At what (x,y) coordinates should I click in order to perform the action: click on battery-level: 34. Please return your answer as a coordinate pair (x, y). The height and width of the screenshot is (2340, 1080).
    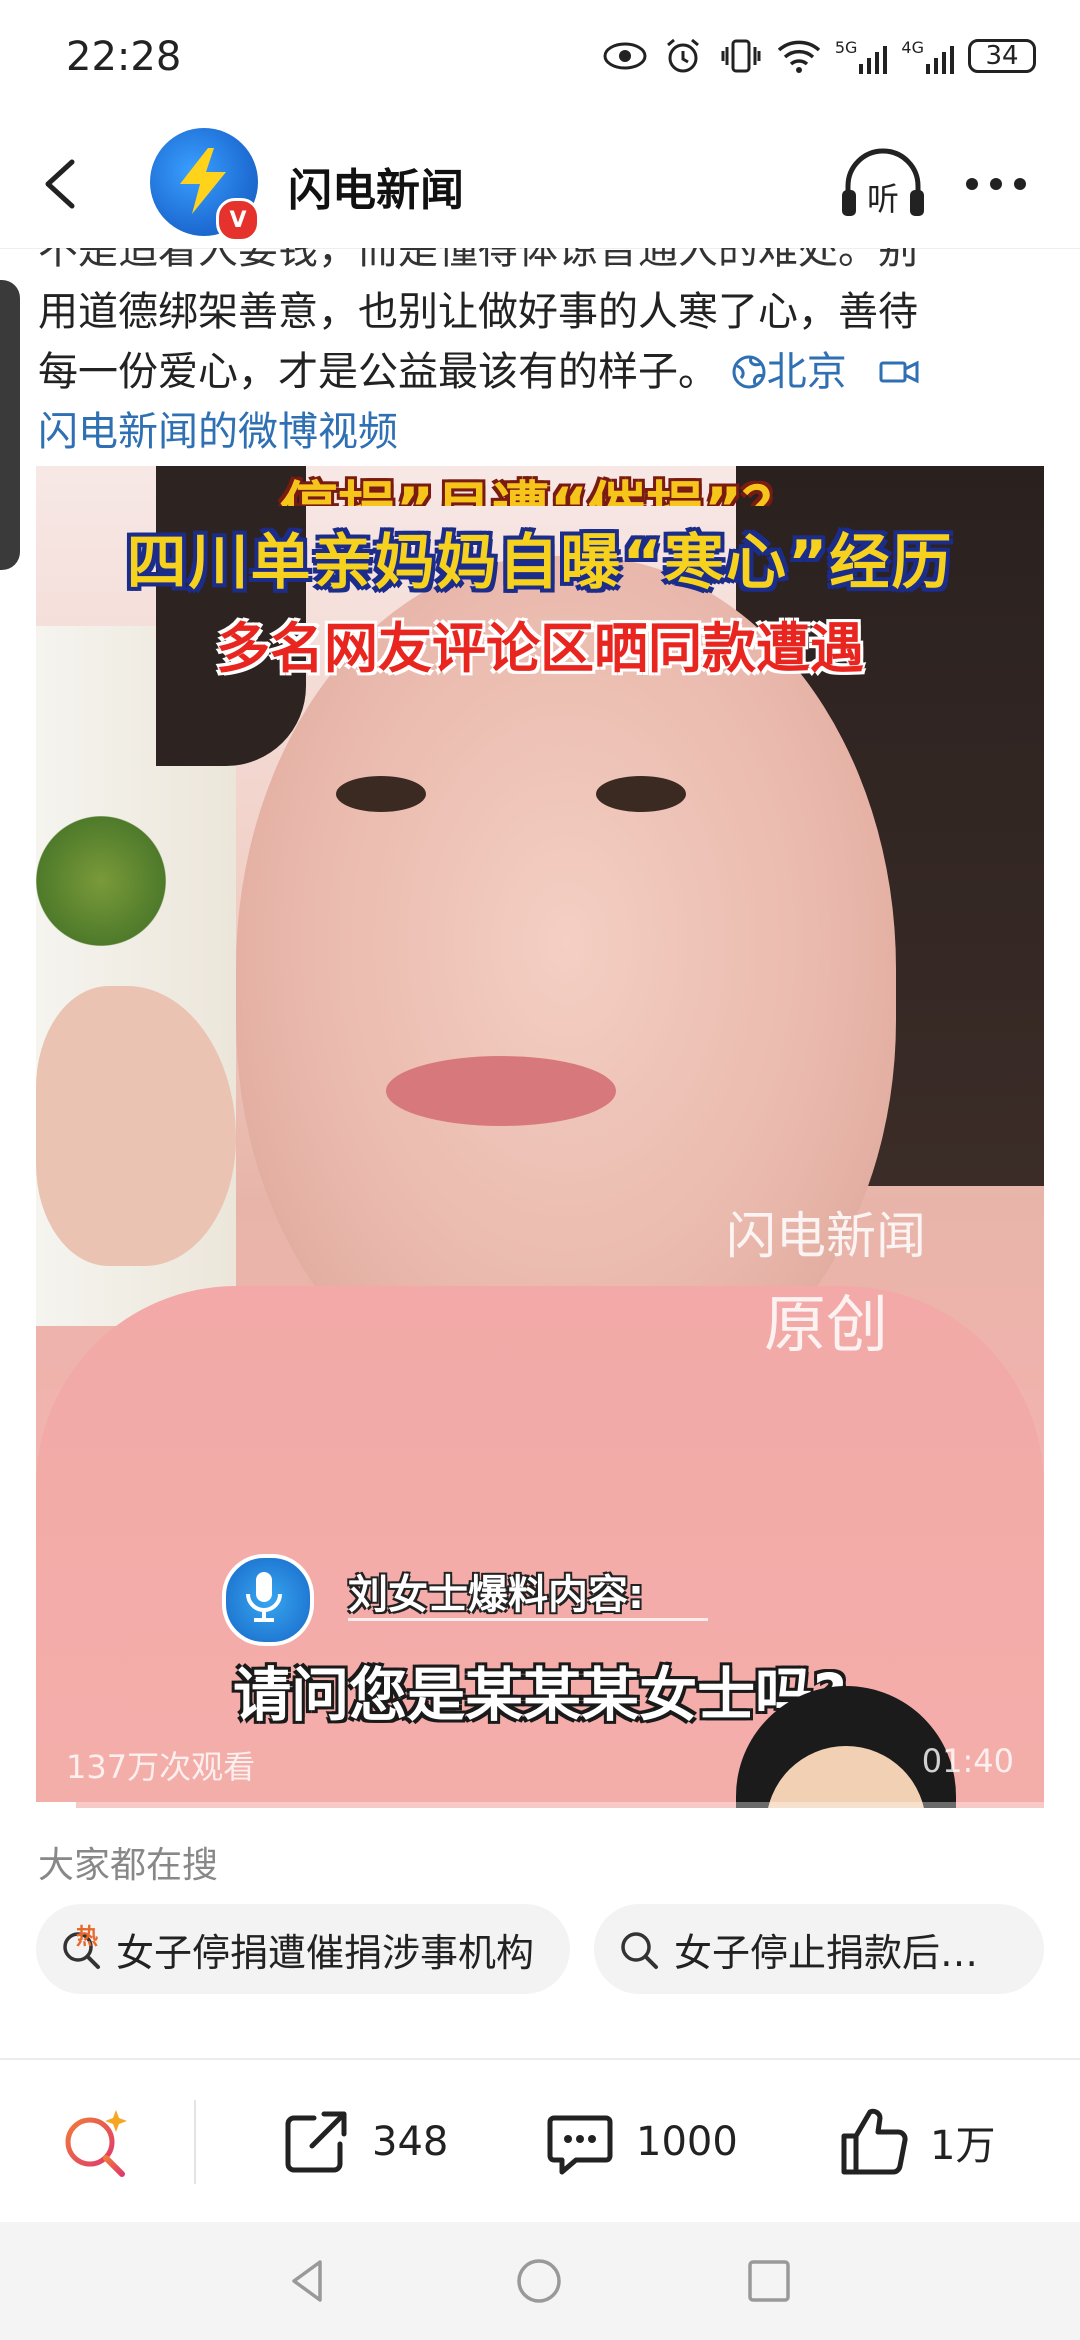
    Looking at the image, I should click on (1002, 56).